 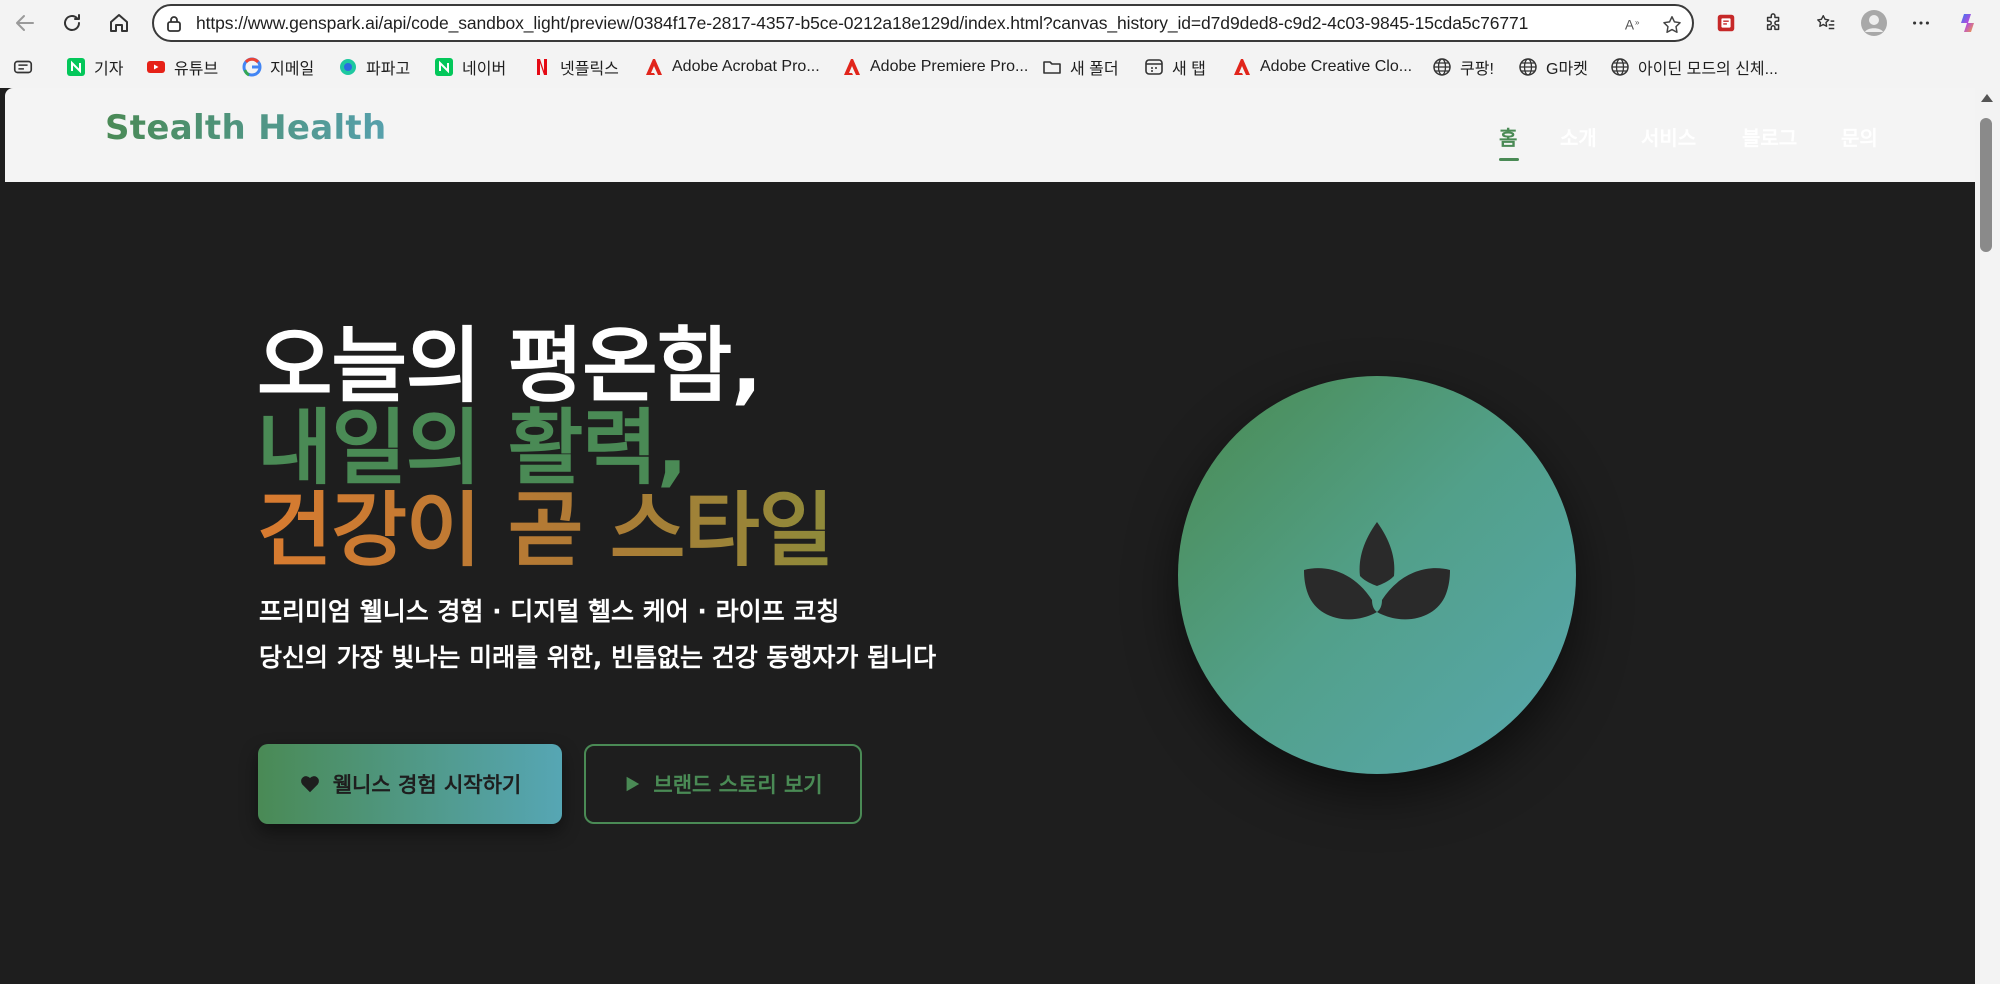 I want to click on read-aloud-icon: A», so click(x=1634, y=25).